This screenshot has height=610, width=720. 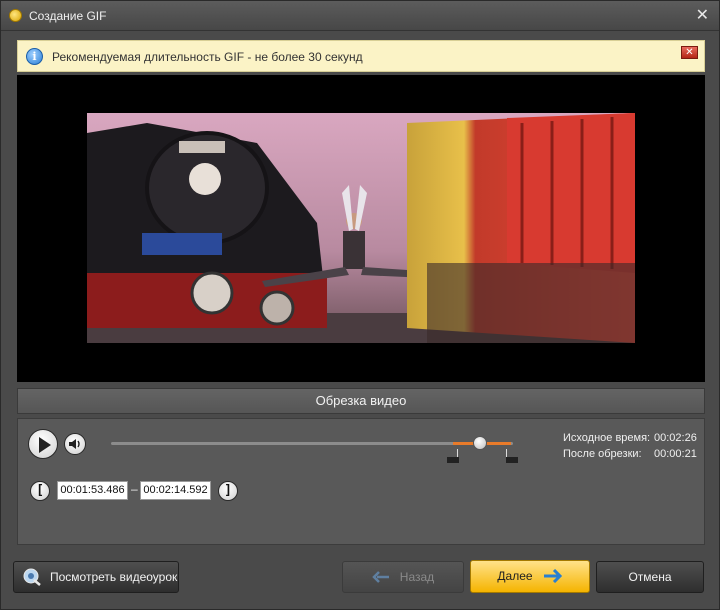 What do you see at coordinates (175, 490) in the screenshot?
I see `end-time-field: 00:02:14.592` at bounding box center [175, 490].